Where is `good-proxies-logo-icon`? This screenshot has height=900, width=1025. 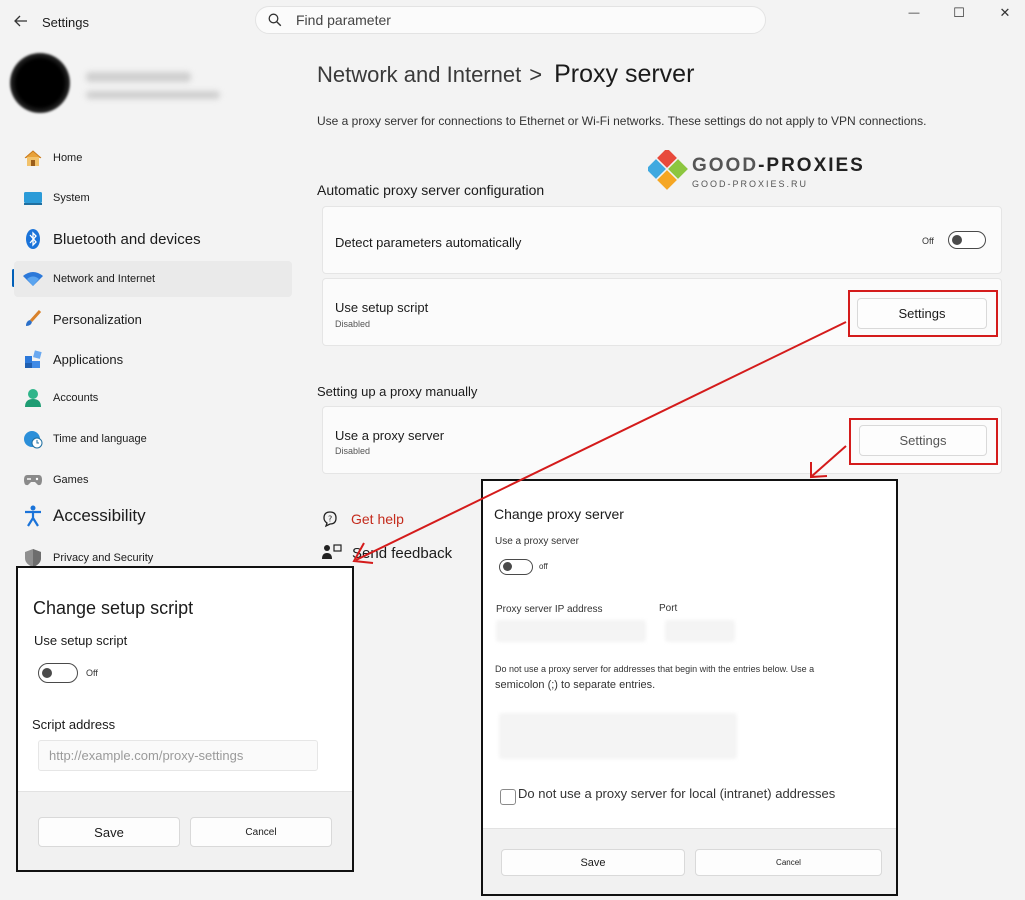
good-proxies-logo-icon is located at coordinates (667, 169).